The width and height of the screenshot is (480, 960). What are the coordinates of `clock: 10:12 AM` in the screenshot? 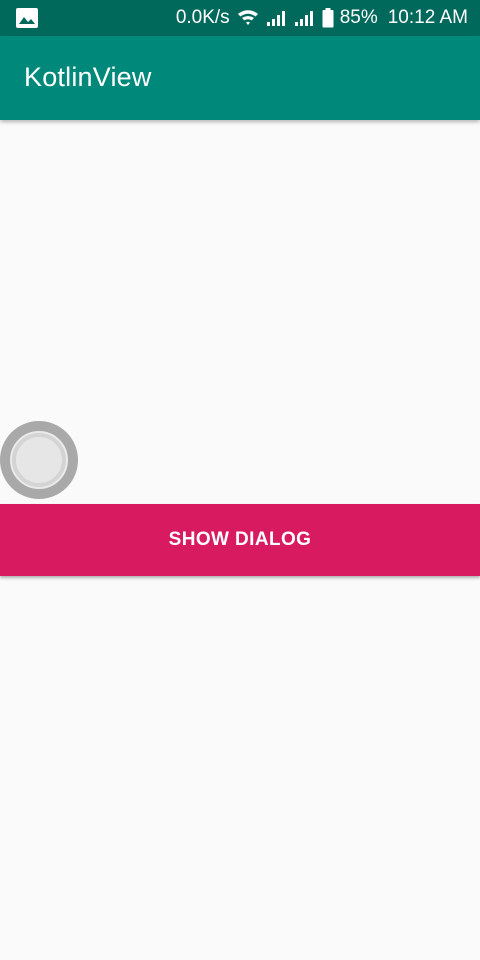 It's located at (427, 17).